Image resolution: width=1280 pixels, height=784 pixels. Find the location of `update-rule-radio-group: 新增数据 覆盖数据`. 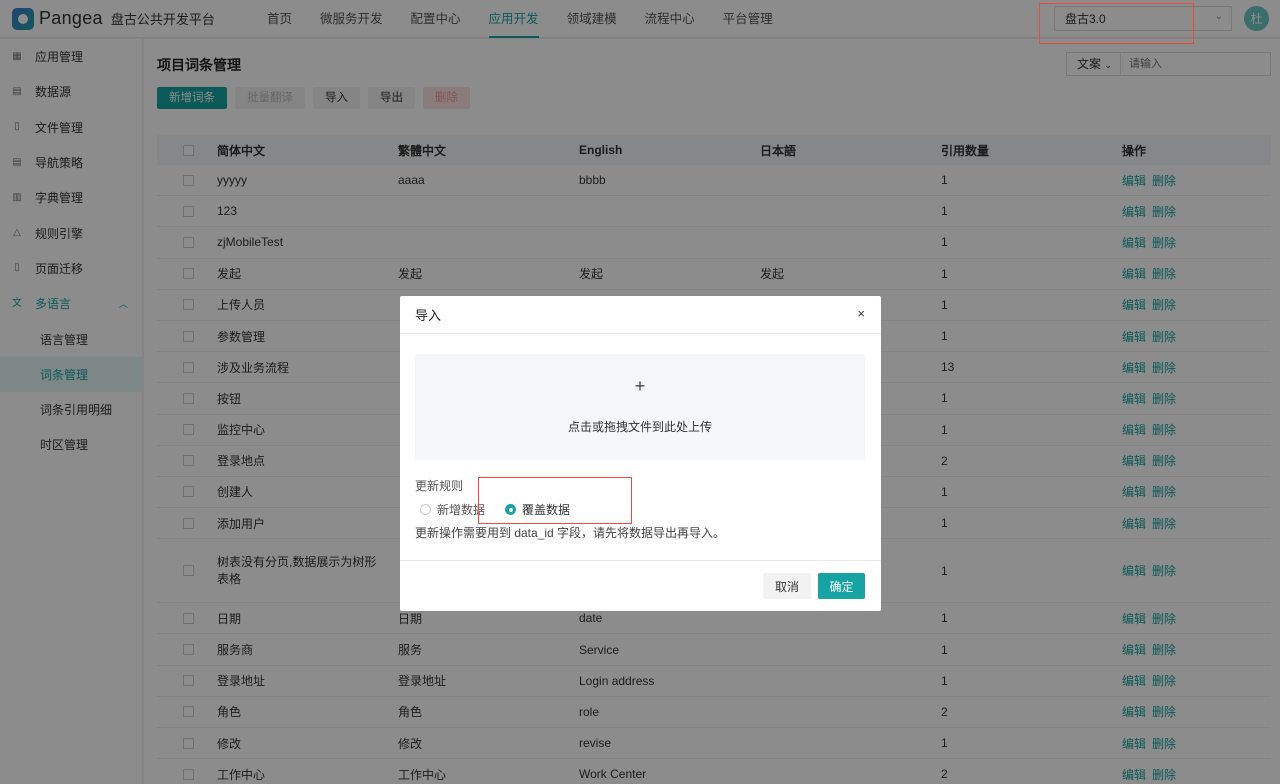

update-rule-radio-group: 新增数据 覆盖数据 is located at coordinates (505, 509).